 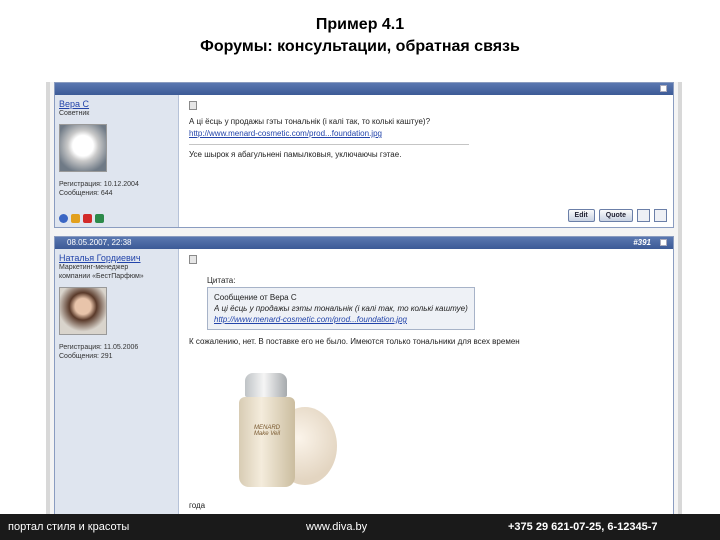 I want to click on author-registered: Регистрация: 11.05.2006, so click(x=99, y=347).